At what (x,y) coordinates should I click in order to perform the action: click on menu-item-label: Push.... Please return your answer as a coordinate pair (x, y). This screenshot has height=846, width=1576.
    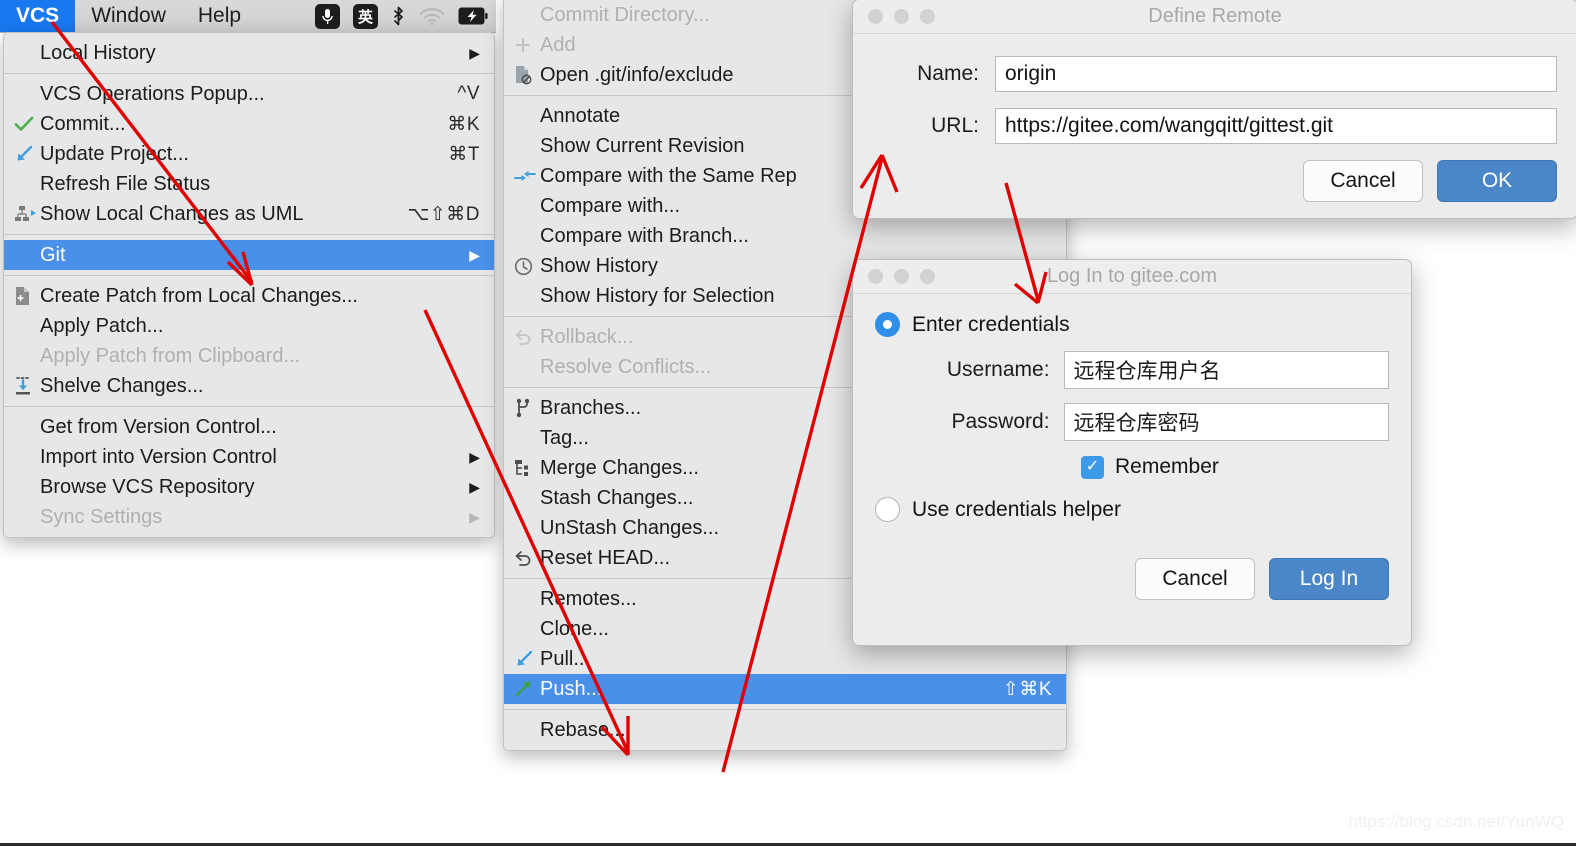
    Looking at the image, I should click on (571, 688).